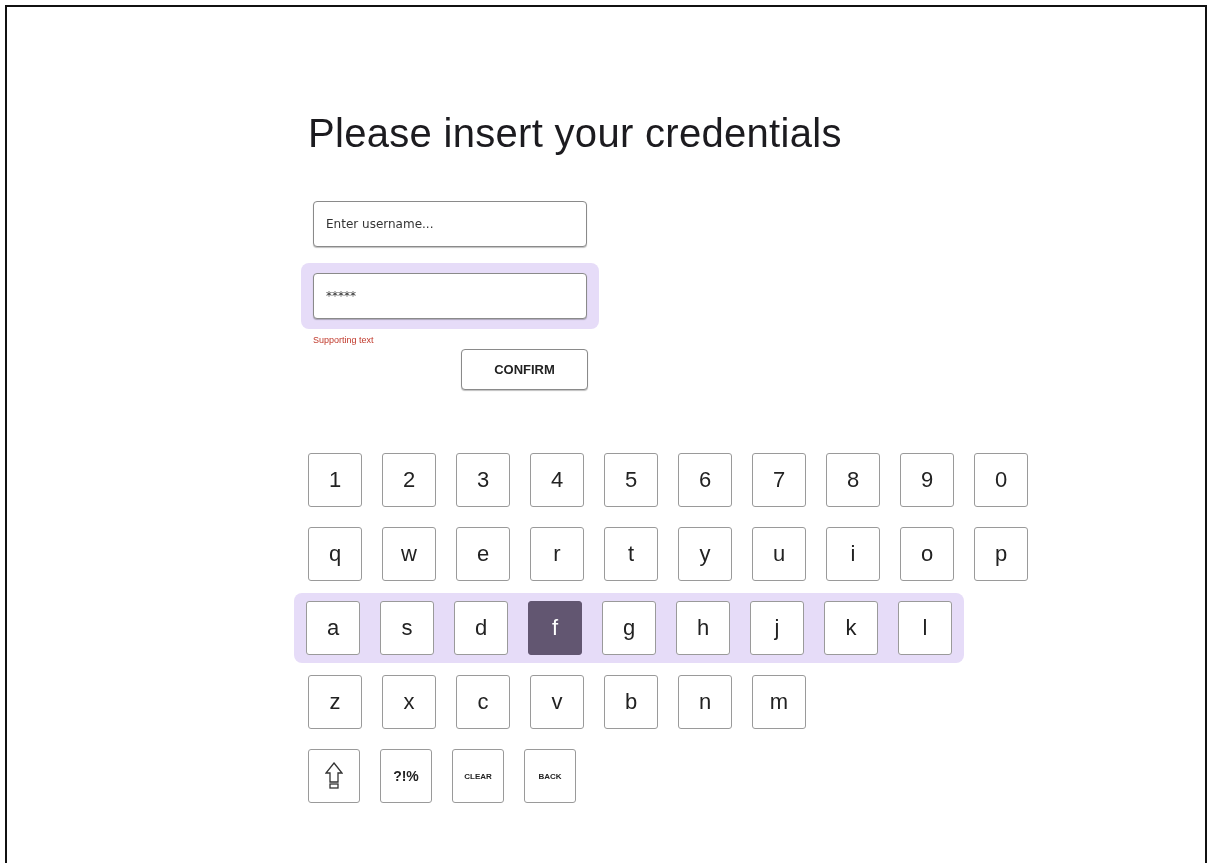  What do you see at coordinates (483, 480) in the screenshot?
I see `key: 3` at bounding box center [483, 480].